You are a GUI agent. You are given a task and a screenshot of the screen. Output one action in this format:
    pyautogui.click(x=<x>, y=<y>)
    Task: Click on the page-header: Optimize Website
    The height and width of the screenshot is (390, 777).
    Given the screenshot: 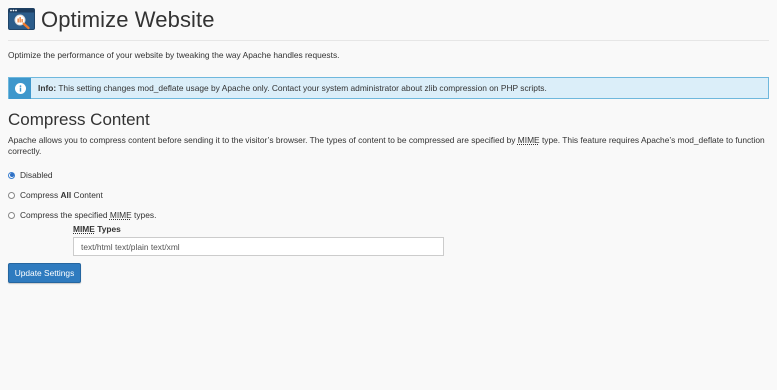 What is the action you would take?
    pyautogui.click(x=388, y=20)
    